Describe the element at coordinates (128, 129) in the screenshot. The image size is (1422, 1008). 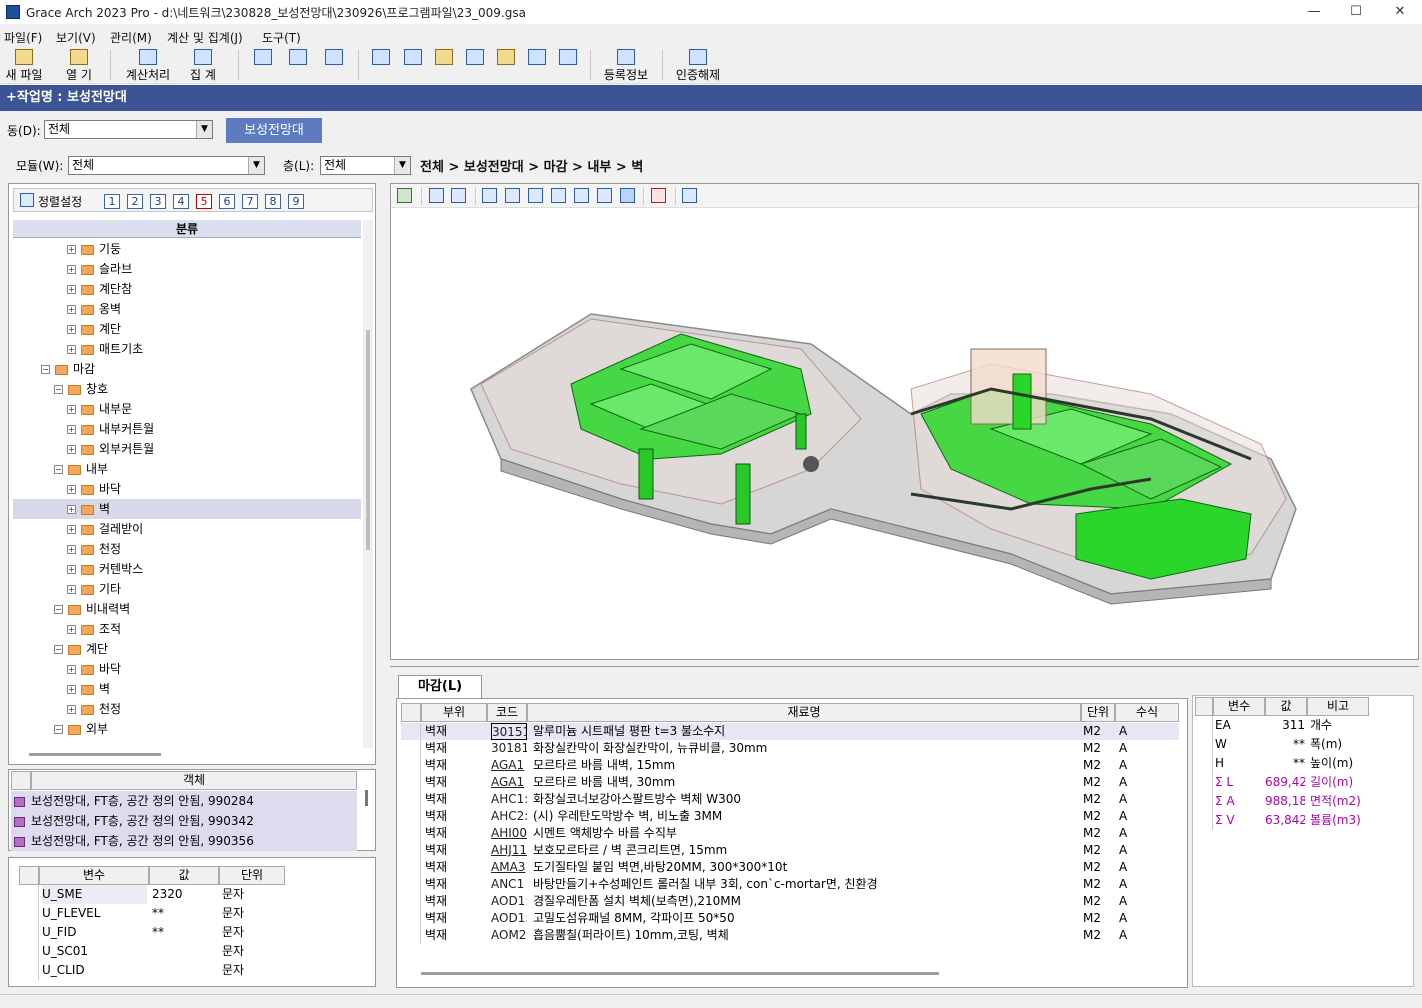
I see `dong-select: 전체 ▼` at that location.